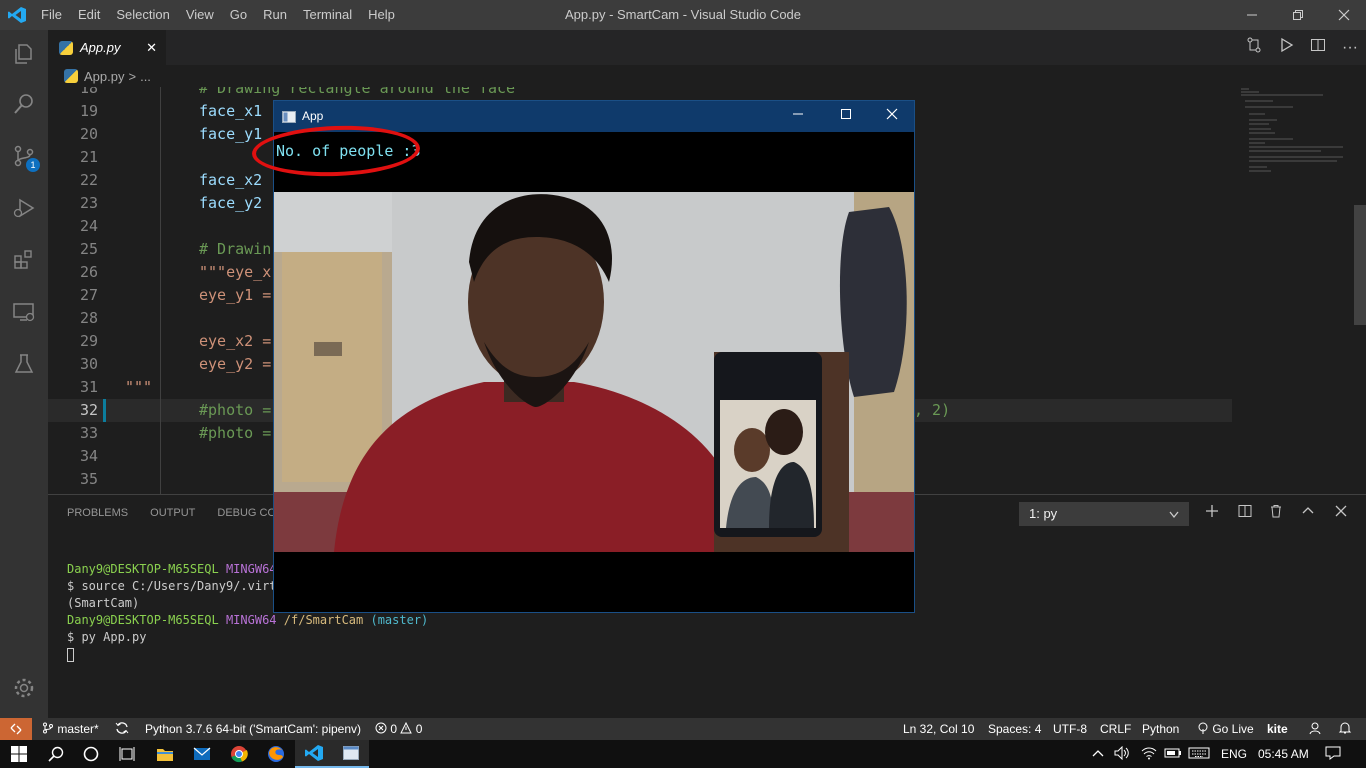 Image resolution: width=1366 pixels, height=768 pixels. I want to click on error-icon, so click(381, 728).